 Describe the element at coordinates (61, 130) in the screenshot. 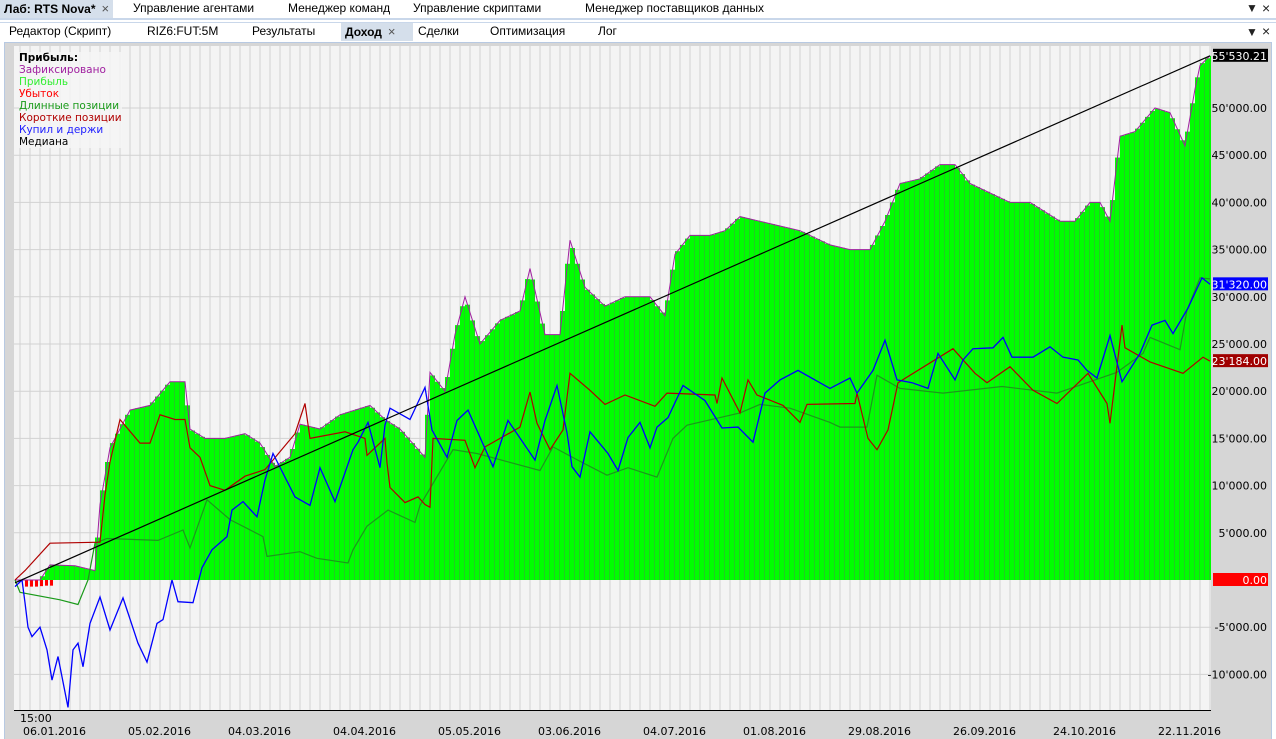

I see `legend-item-buy-hold: Купил и держи` at that location.